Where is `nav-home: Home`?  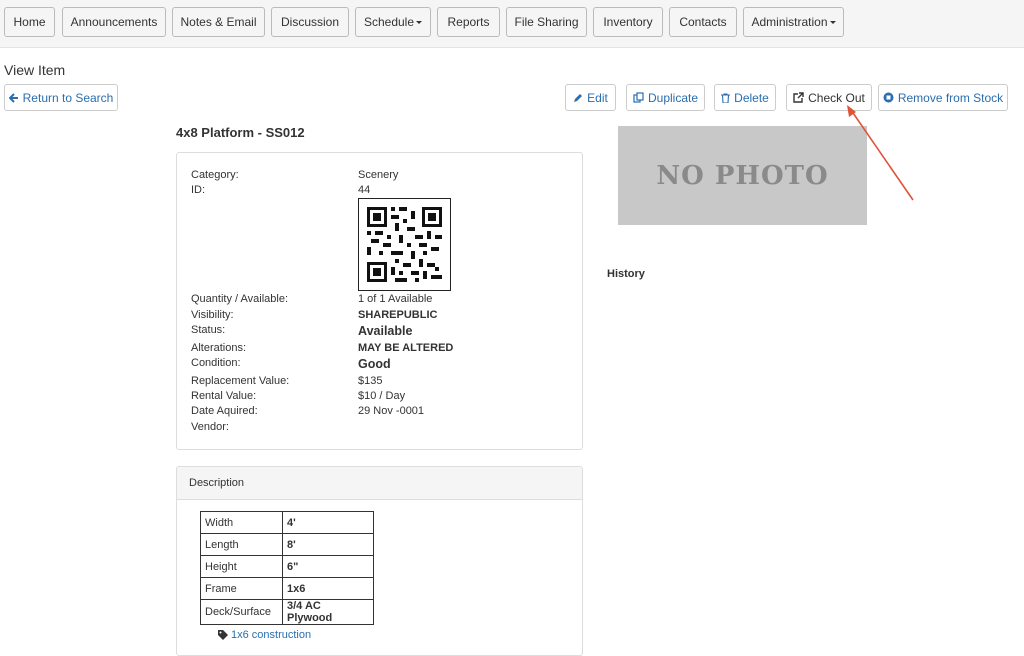 nav-home: Home is located at coordinates (29, 22).